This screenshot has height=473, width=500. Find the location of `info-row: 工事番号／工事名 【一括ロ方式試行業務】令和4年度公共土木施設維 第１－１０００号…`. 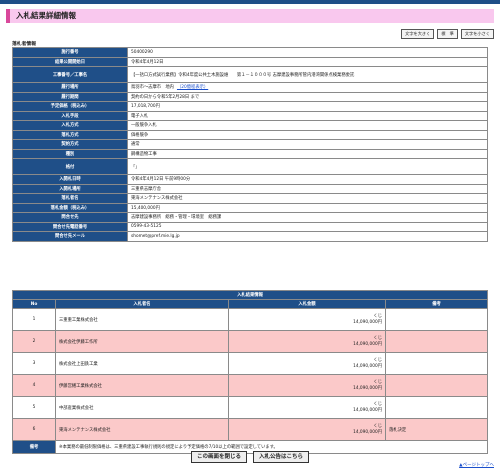

info-row: 工事番号／工事名 【一括ロ方式試行業務】令和4年度公共土木施設維 第１－１０００号… is located at coordinates (250, 74).